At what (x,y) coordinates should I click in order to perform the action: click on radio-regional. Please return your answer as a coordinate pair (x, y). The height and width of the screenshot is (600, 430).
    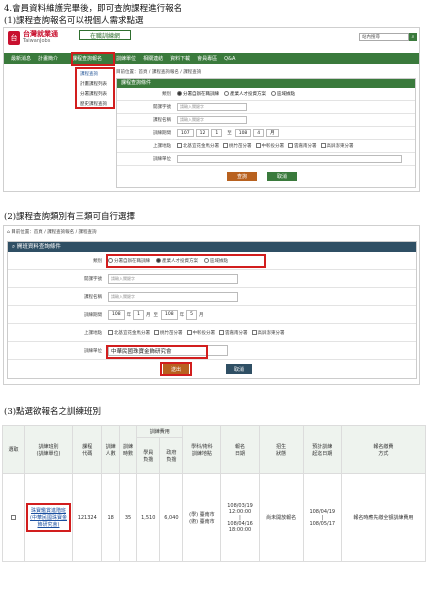
    Looking at the image, I should click on (273, 93).